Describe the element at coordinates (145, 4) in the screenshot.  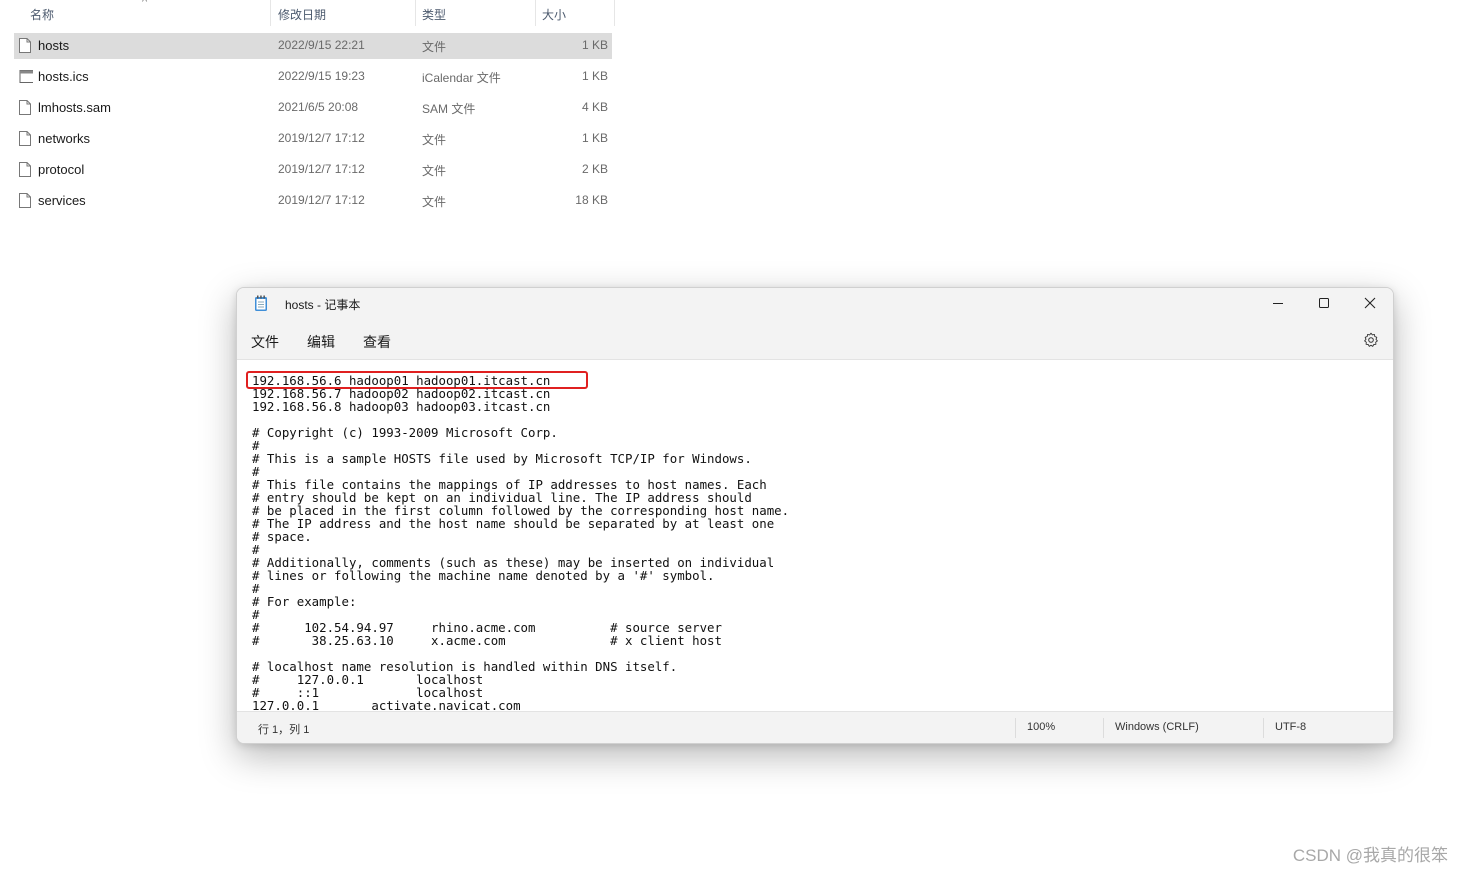
I see `sort-ascending-icon: ^` at that location.